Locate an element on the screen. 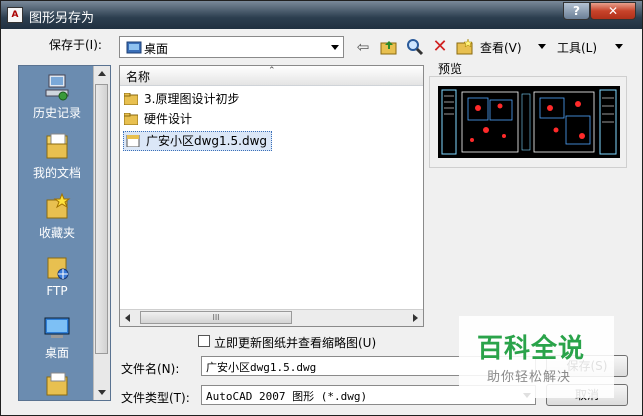 This screenshot has width=643, height=416. autocad-app-icon: A is located at coordinates (15, 15).